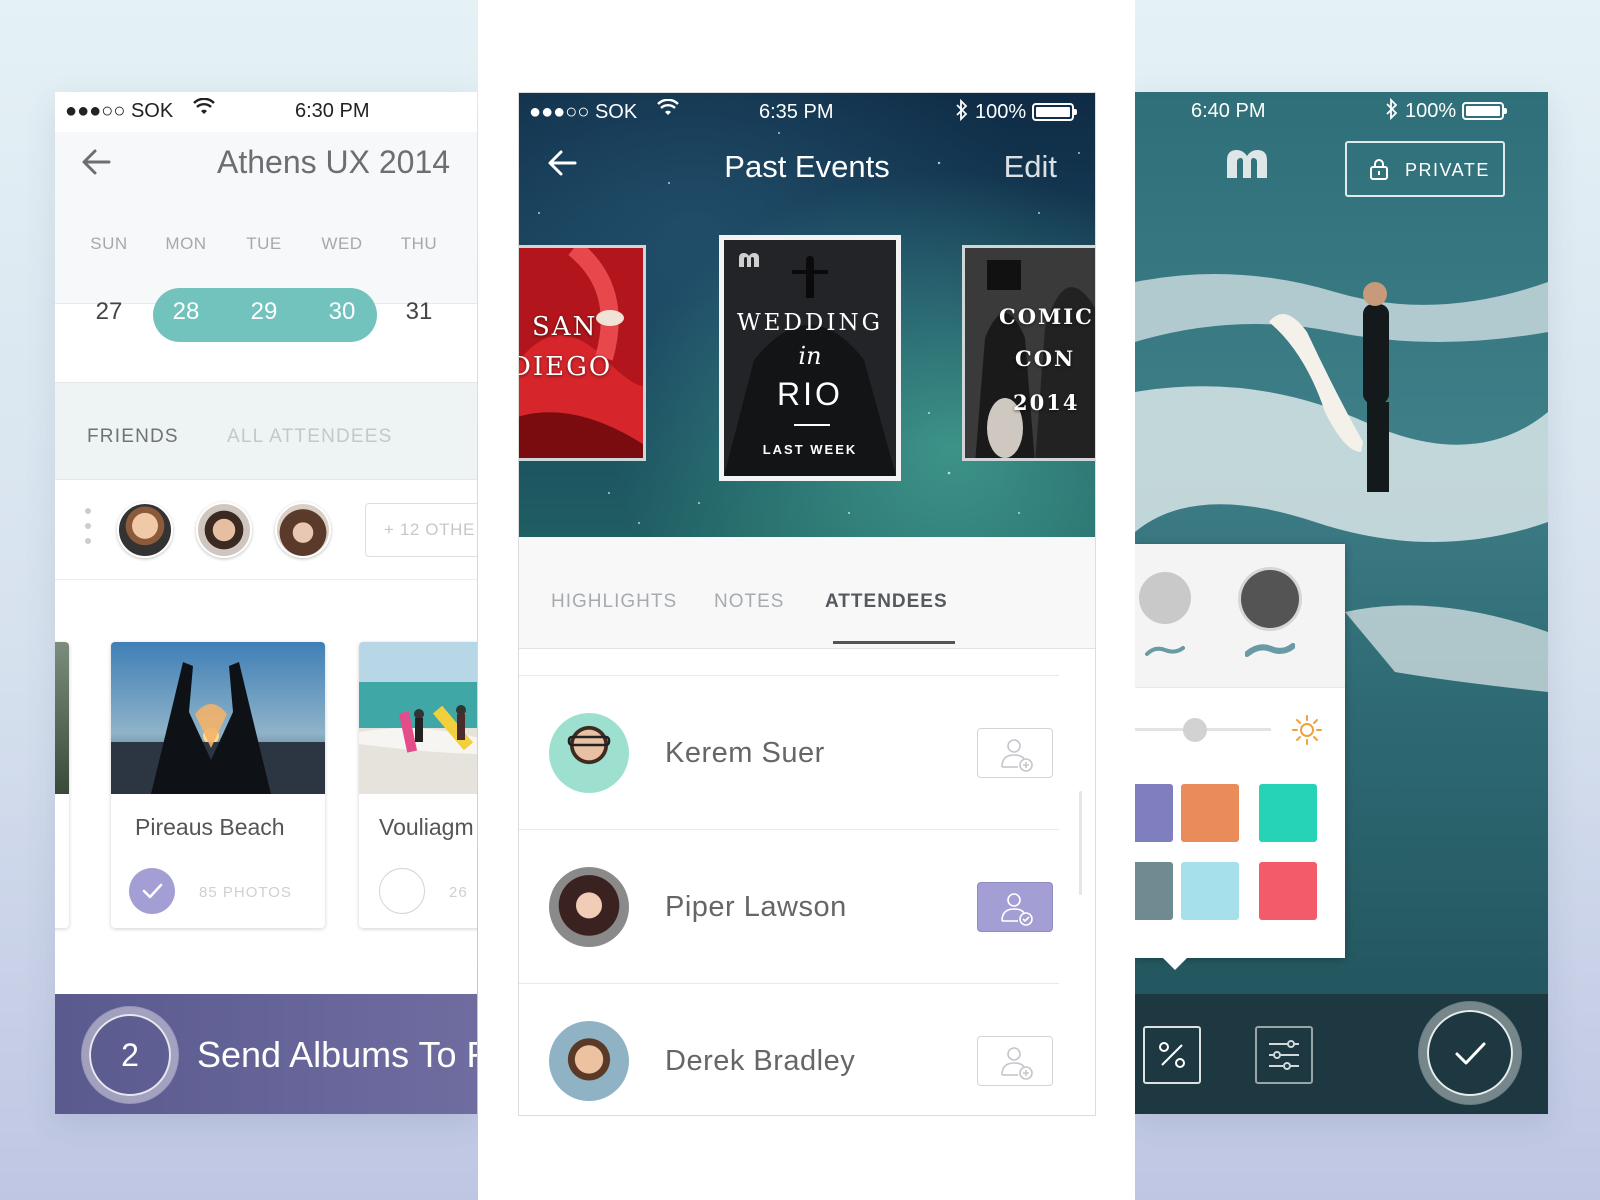 The width and height of the screenshot is (1600, 1200). What do you see at coordinates (1341, 1054) in the screenshot?
I see `editing-toolbar` at bounding box center [1341, 1054].